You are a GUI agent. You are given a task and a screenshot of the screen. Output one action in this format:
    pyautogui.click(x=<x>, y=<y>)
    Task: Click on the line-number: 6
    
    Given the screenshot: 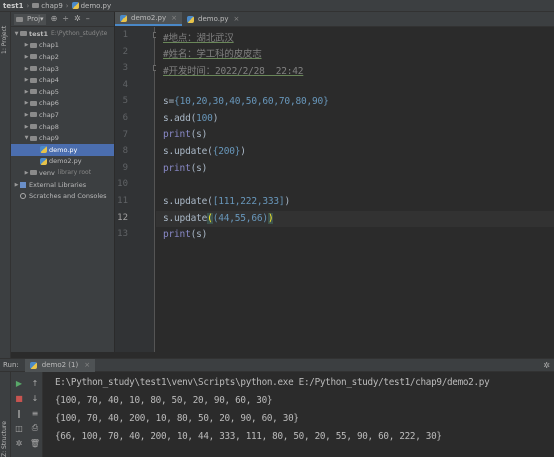 What is the action you would take?
    pyautogui.click(x=125, y=118)
    